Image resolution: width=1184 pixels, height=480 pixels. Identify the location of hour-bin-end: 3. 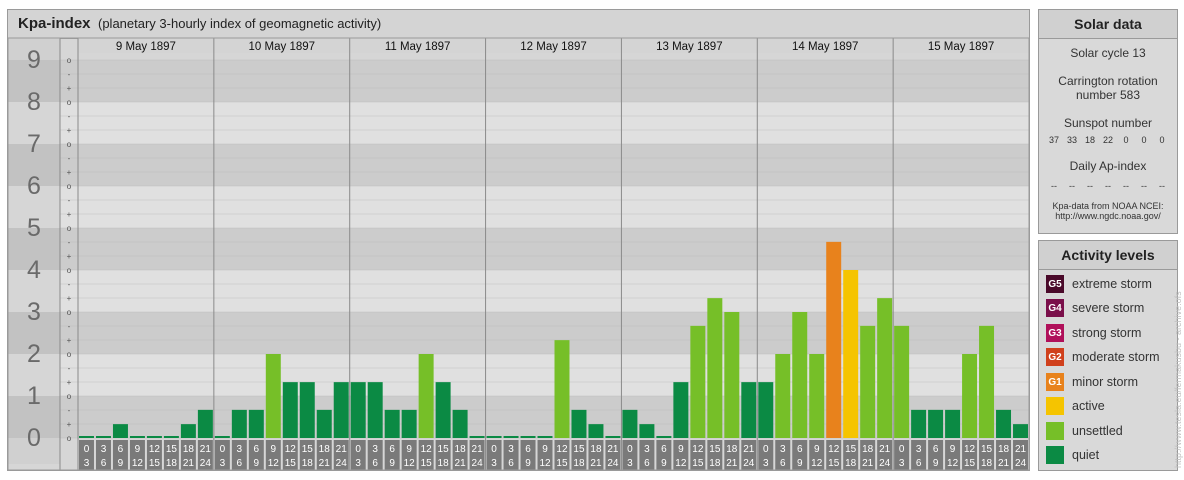
(766, 463).